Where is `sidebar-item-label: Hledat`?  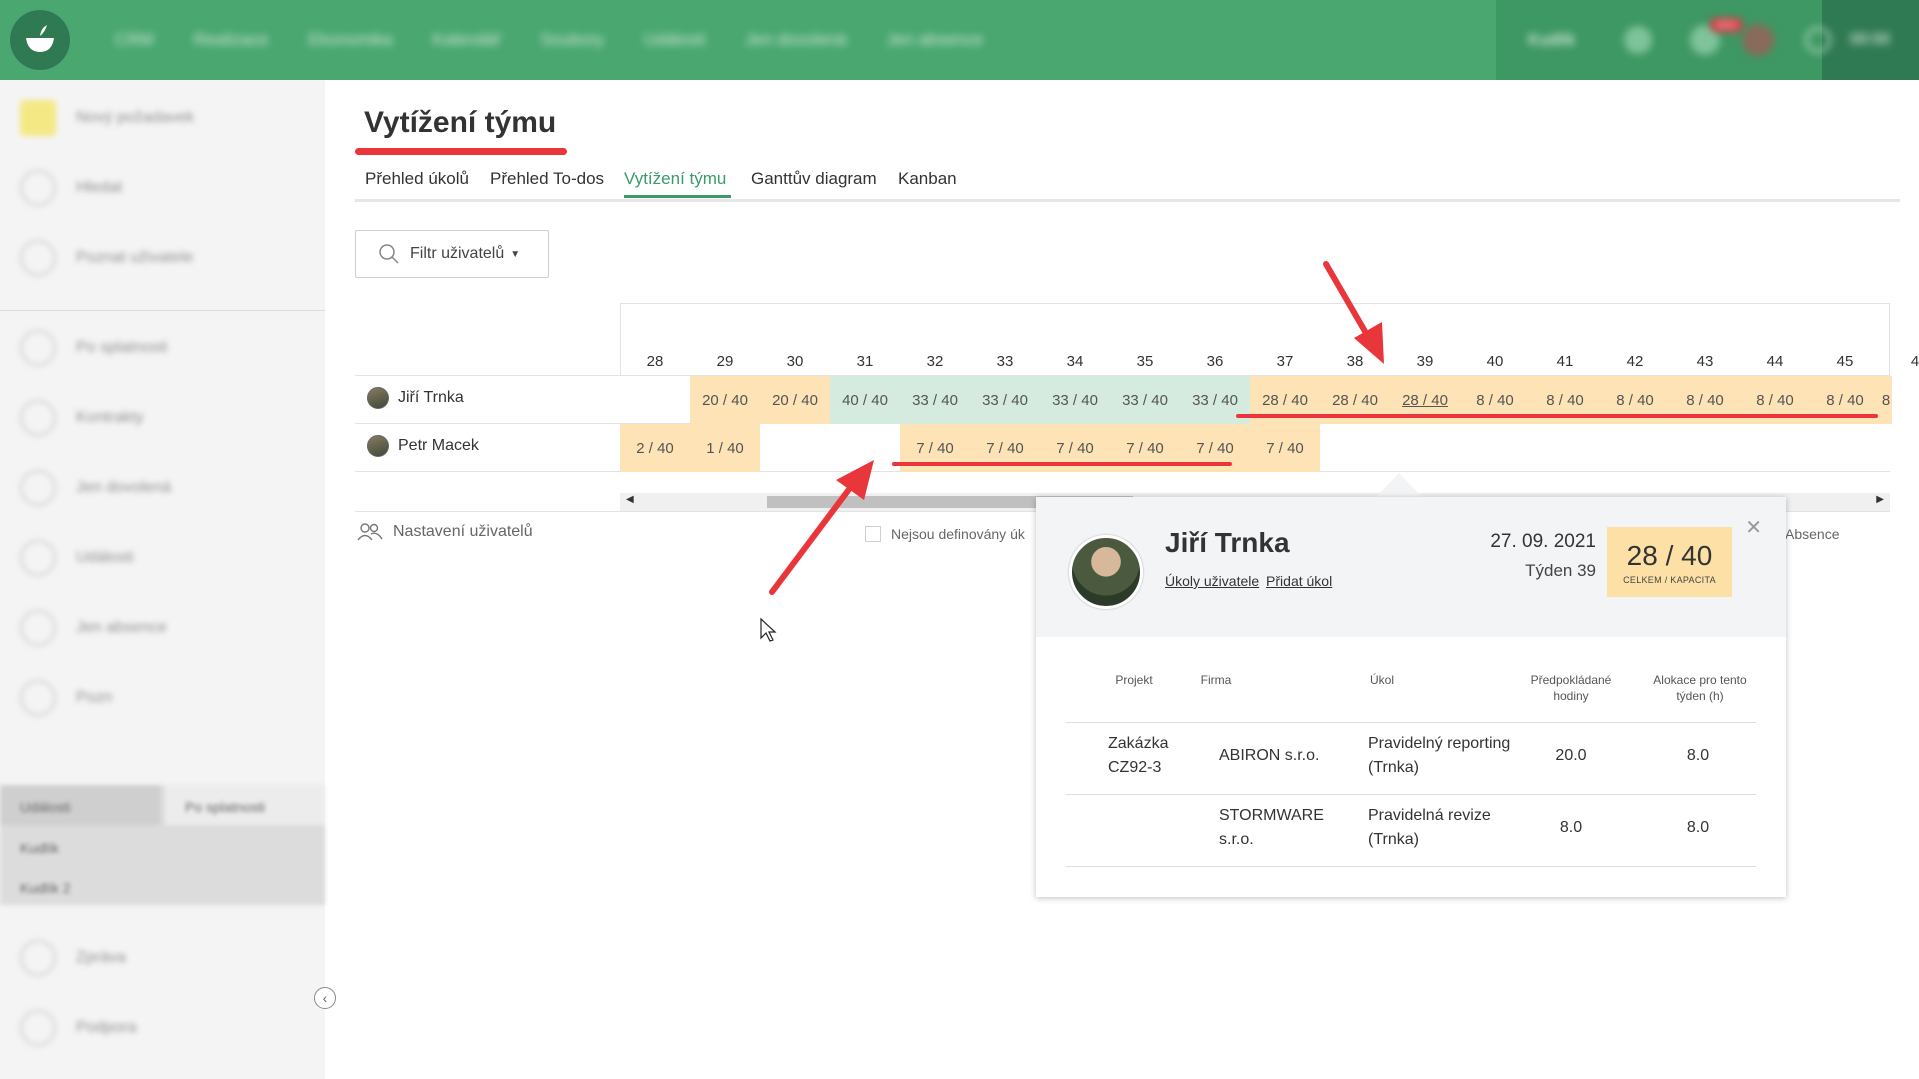
sidebar-item-label: Hledat is located at coordinates (99, 187).